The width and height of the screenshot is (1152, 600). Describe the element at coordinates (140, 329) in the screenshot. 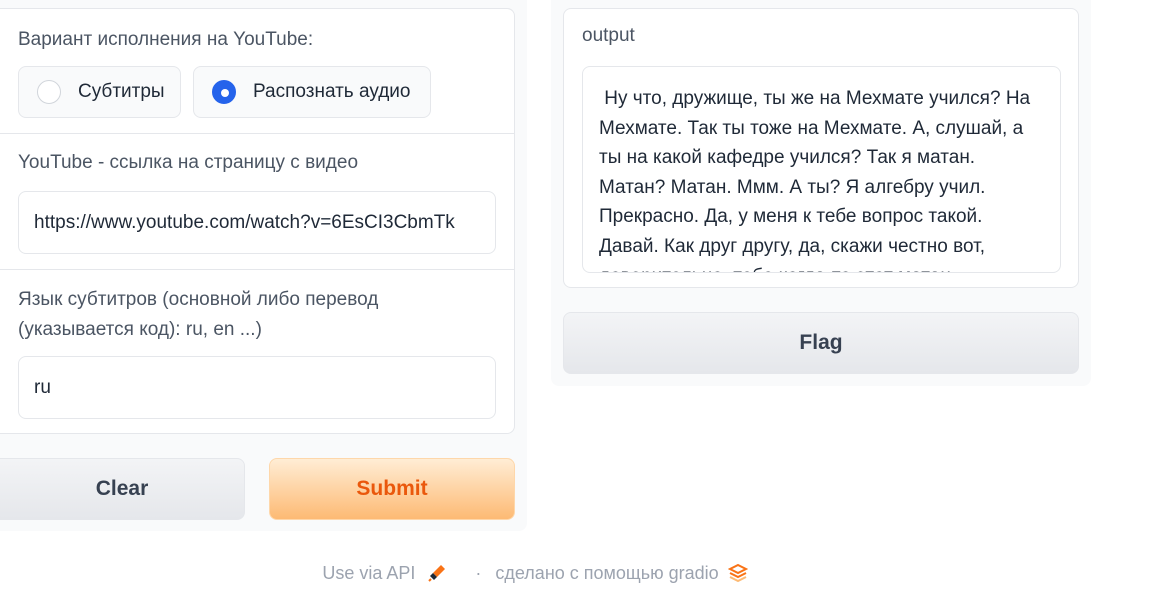

I see `language-label-line2: (указывается код): ru, en ...)` at that location.